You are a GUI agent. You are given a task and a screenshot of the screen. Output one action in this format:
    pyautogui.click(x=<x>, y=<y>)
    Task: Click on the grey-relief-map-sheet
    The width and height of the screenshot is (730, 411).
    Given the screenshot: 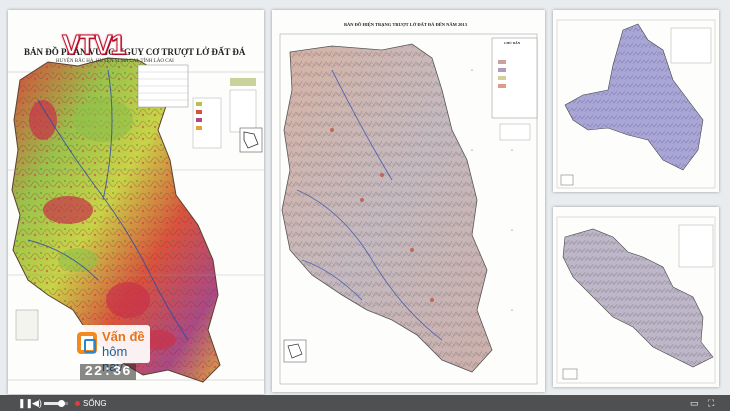 What is the action you would take?
    pyautogui.click(x=636, y=297)
    